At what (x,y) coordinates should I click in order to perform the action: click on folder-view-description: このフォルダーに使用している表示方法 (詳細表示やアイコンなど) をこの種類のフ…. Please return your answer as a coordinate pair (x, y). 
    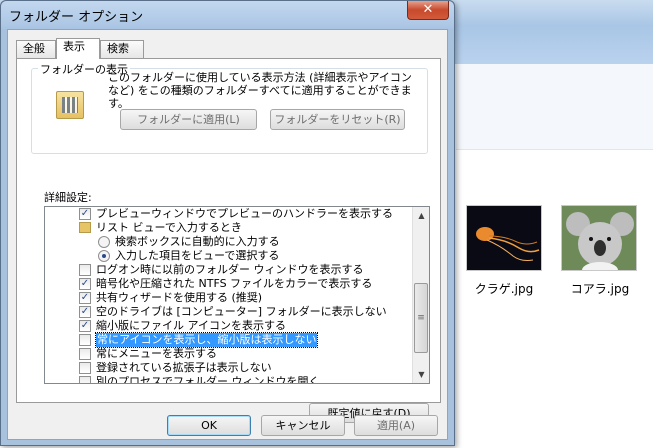
    Looking at the image, I should click on (260, 90).